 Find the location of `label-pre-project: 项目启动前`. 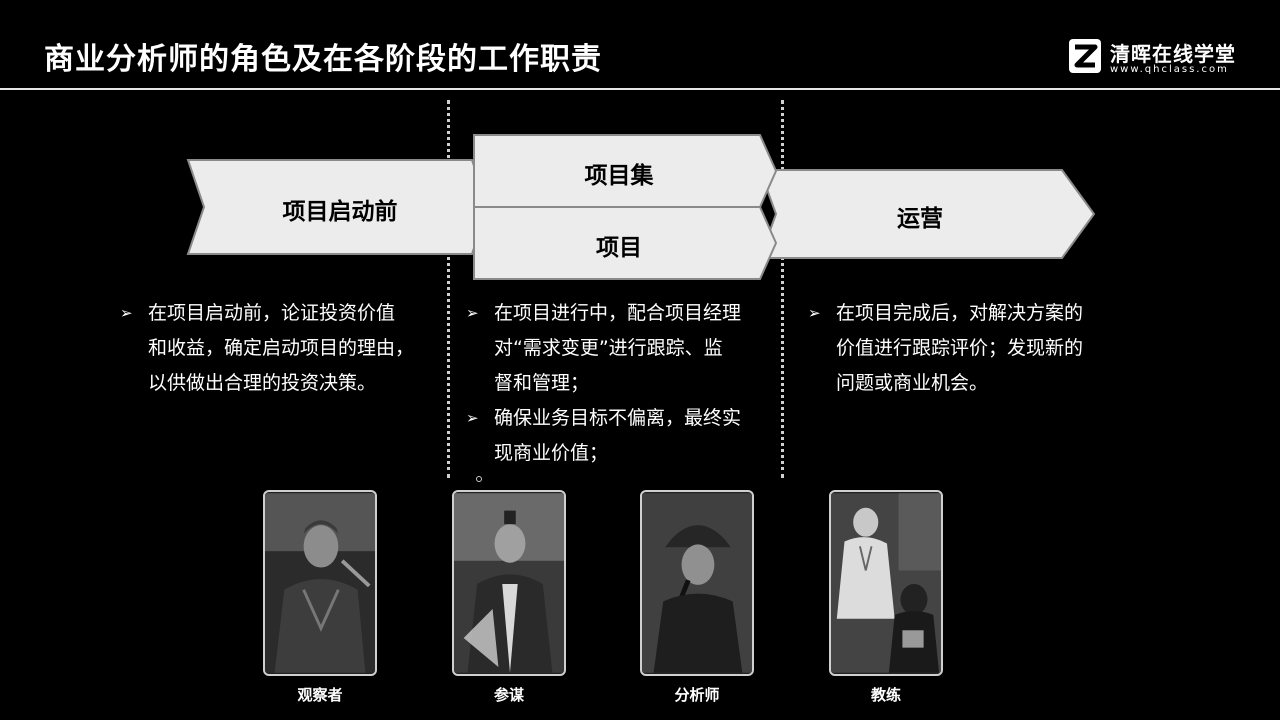

label-pre-project: 项目启动前 is located at coordinates (340, 212).